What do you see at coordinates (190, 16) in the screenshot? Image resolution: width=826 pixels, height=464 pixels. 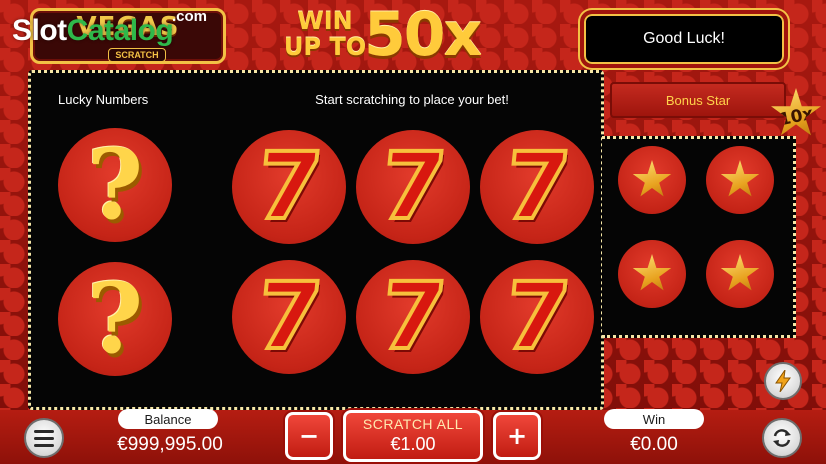 I see `watermark-tld: .com` at bounding box center [190, 16].